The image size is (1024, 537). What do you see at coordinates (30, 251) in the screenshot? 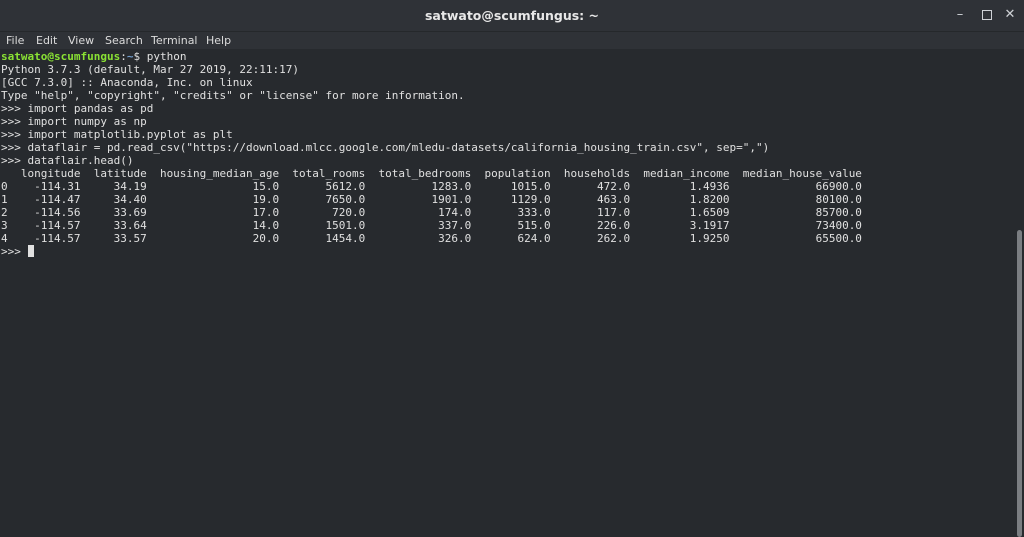
I see `text-cursor` at bounding box center [30, 251].